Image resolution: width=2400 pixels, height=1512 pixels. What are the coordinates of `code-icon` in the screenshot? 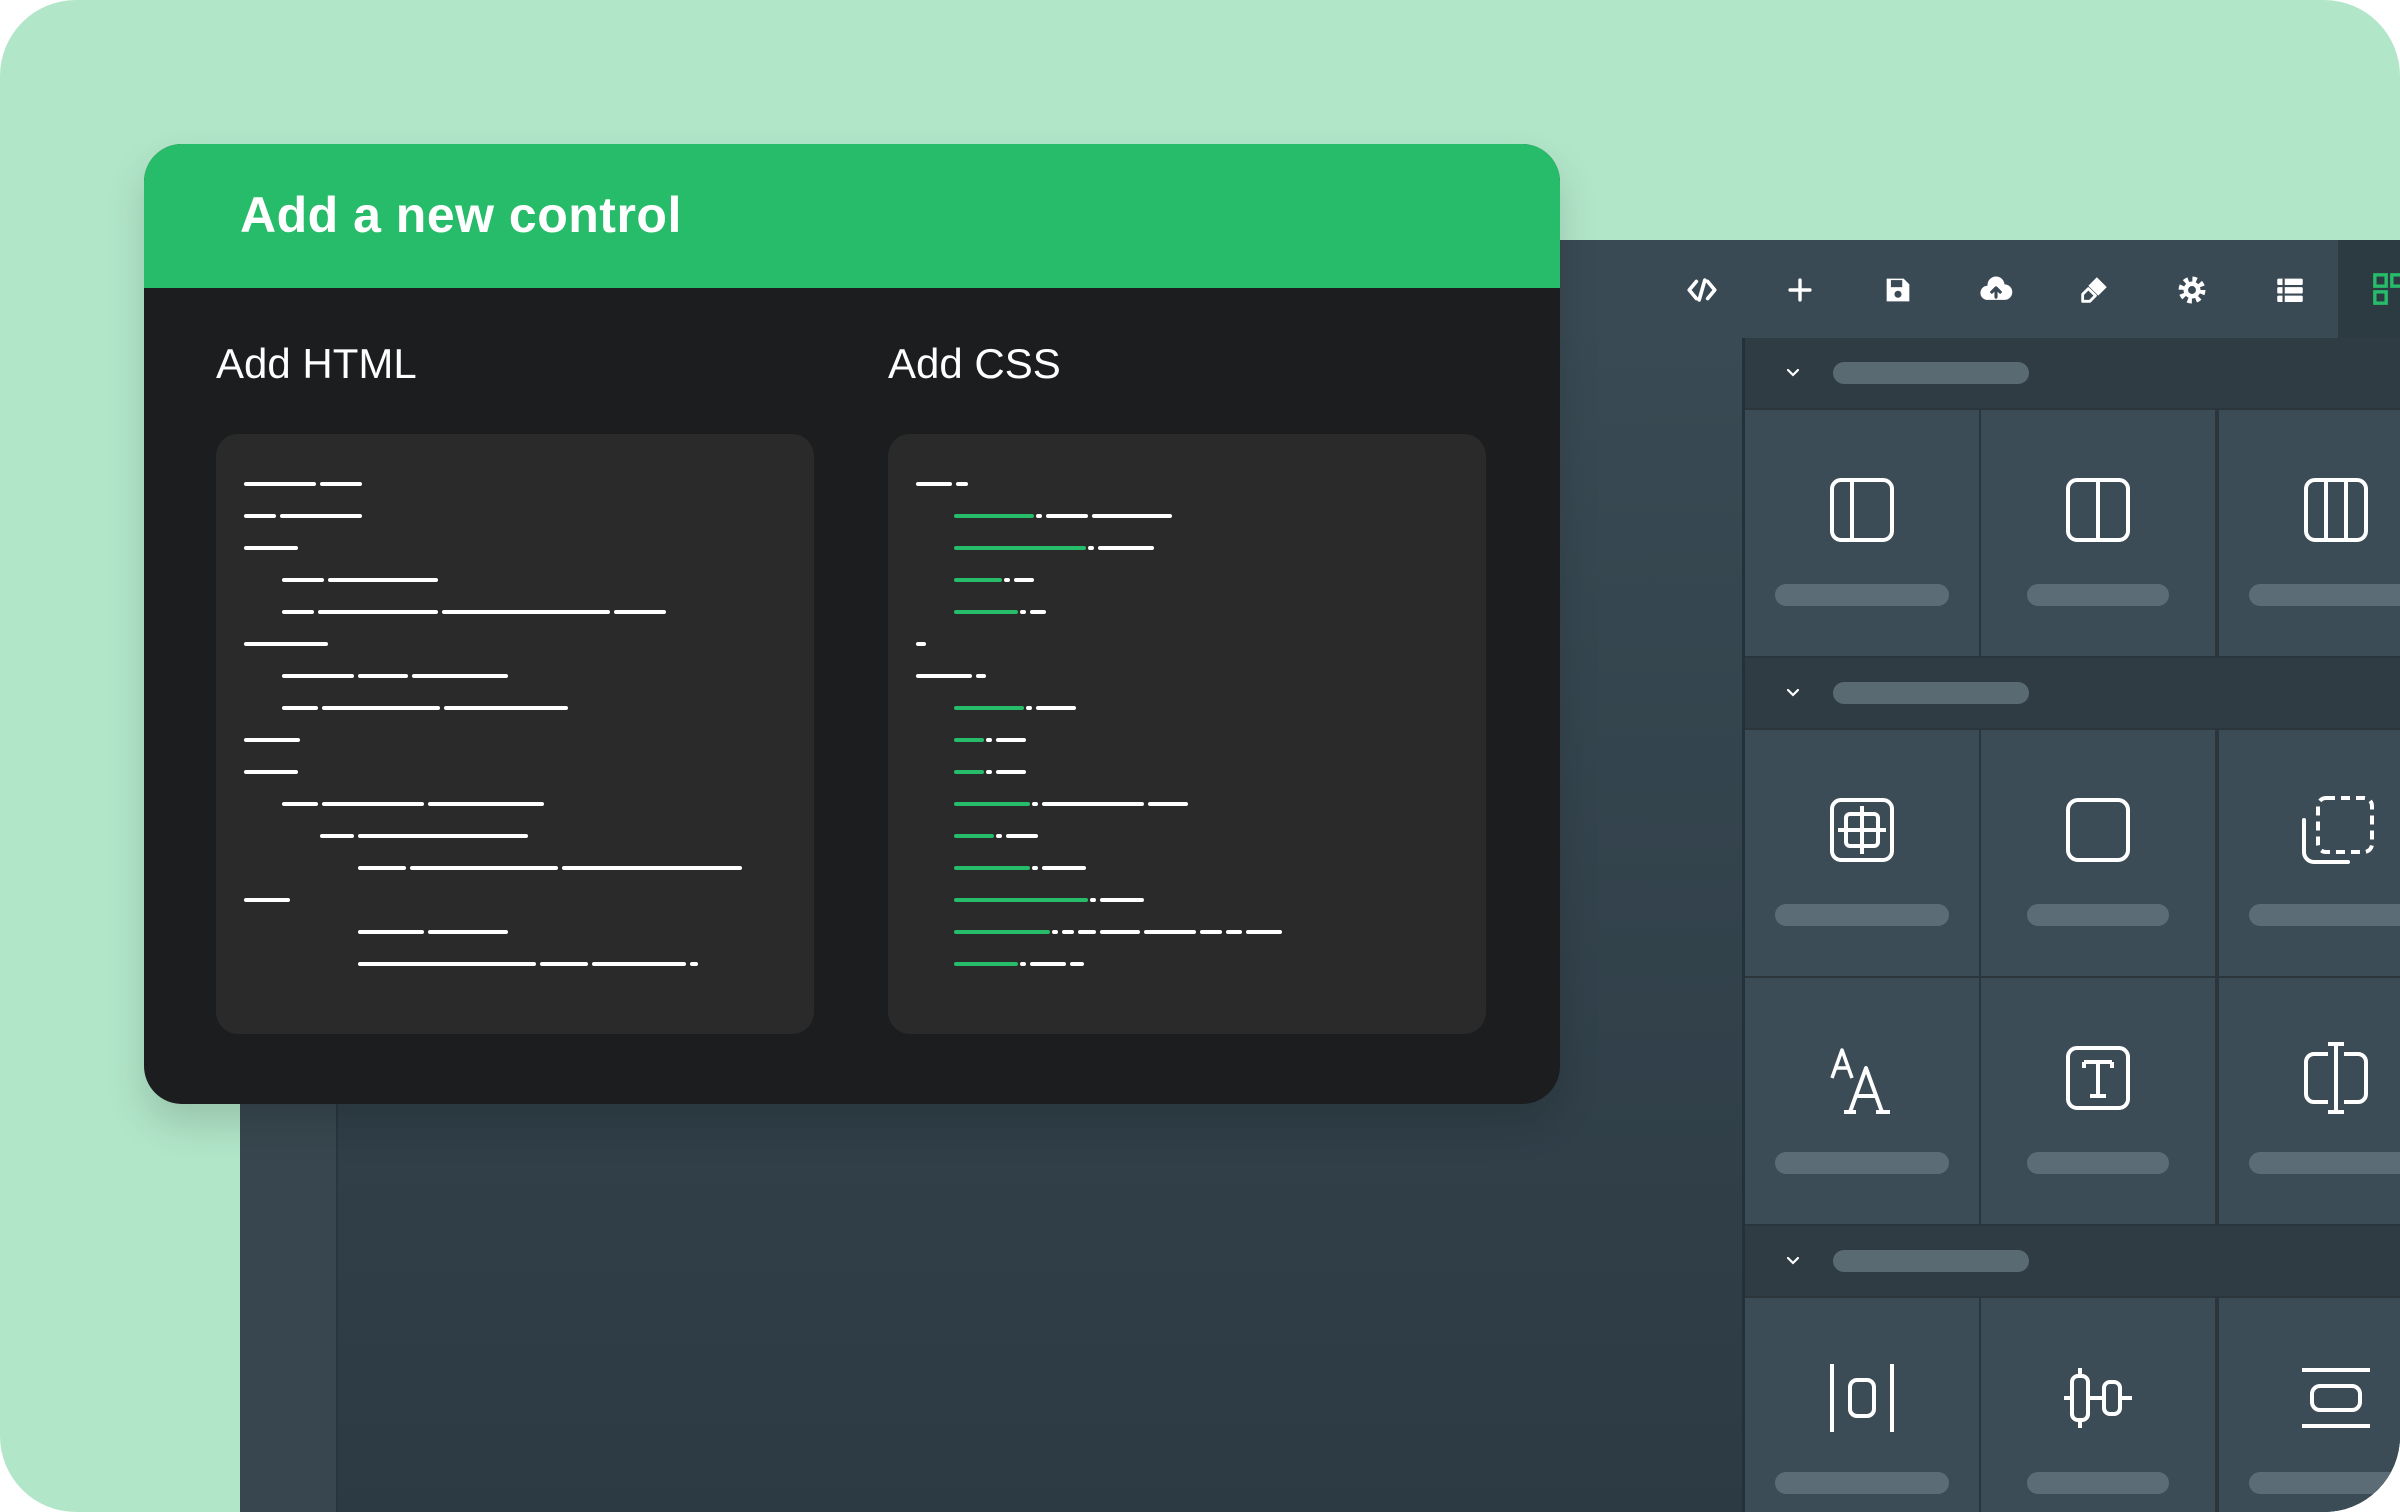 It's located at (1702, 290).